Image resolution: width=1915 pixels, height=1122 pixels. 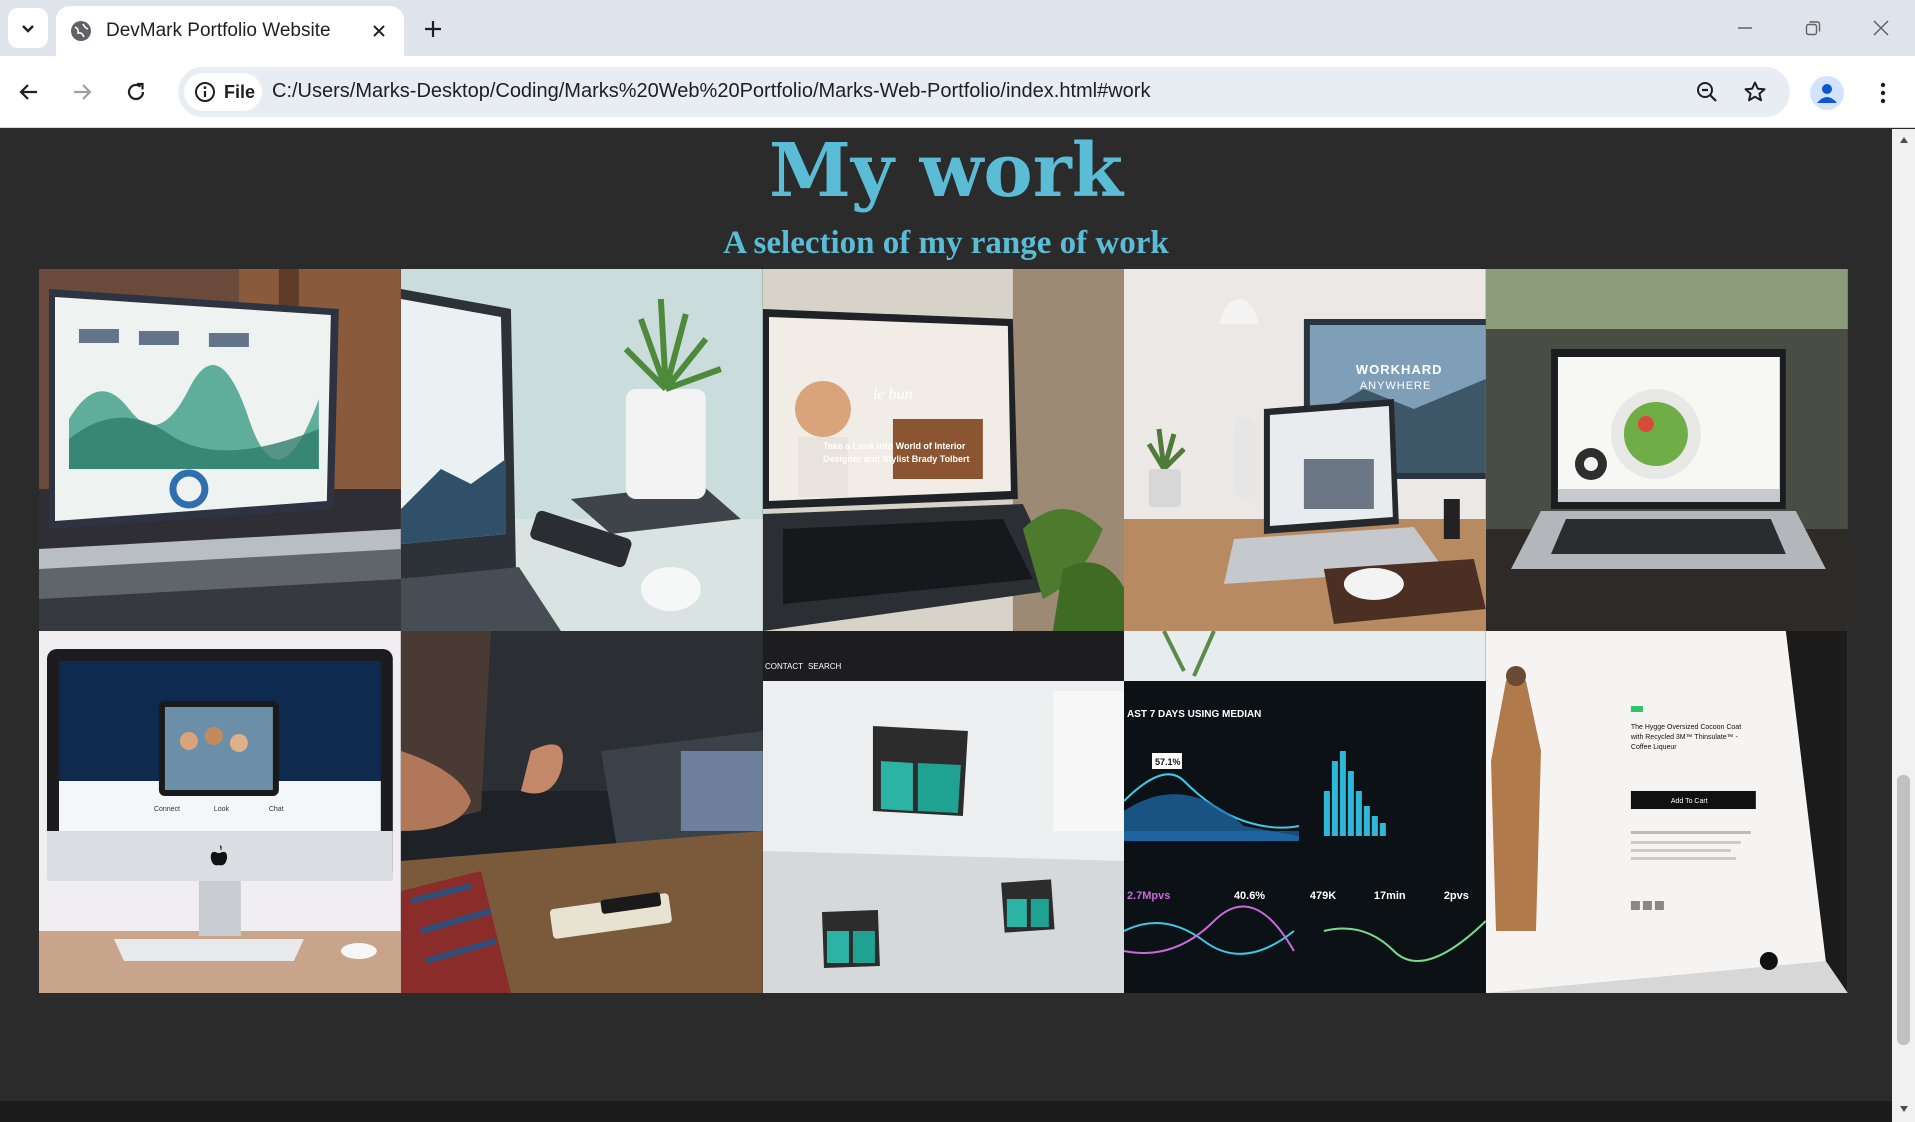 I want to click on svg-text:The Hygge Oversized Cocoon Coa: The Hygge Oversized Cocoon Coat, so click(x=1686, y=727).